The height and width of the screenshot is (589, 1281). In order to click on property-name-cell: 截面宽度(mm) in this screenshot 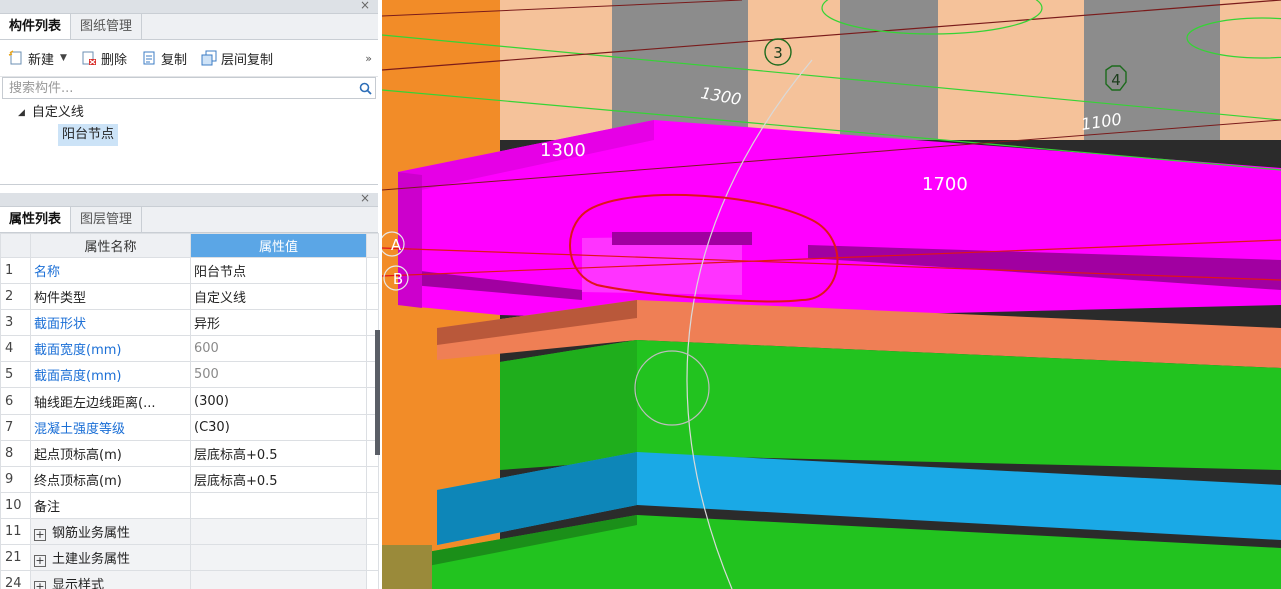, I will do `click(110, 349)`.